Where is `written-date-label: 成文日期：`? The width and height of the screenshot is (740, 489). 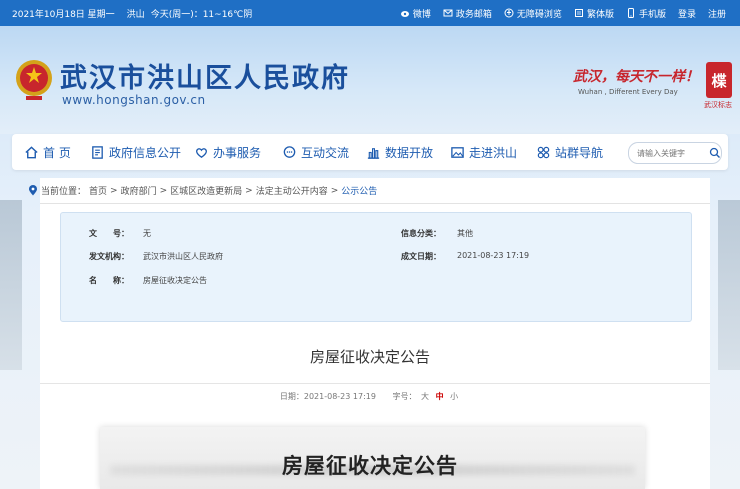
written-date-label: 成文日期： is located at coordinates (421, 256).